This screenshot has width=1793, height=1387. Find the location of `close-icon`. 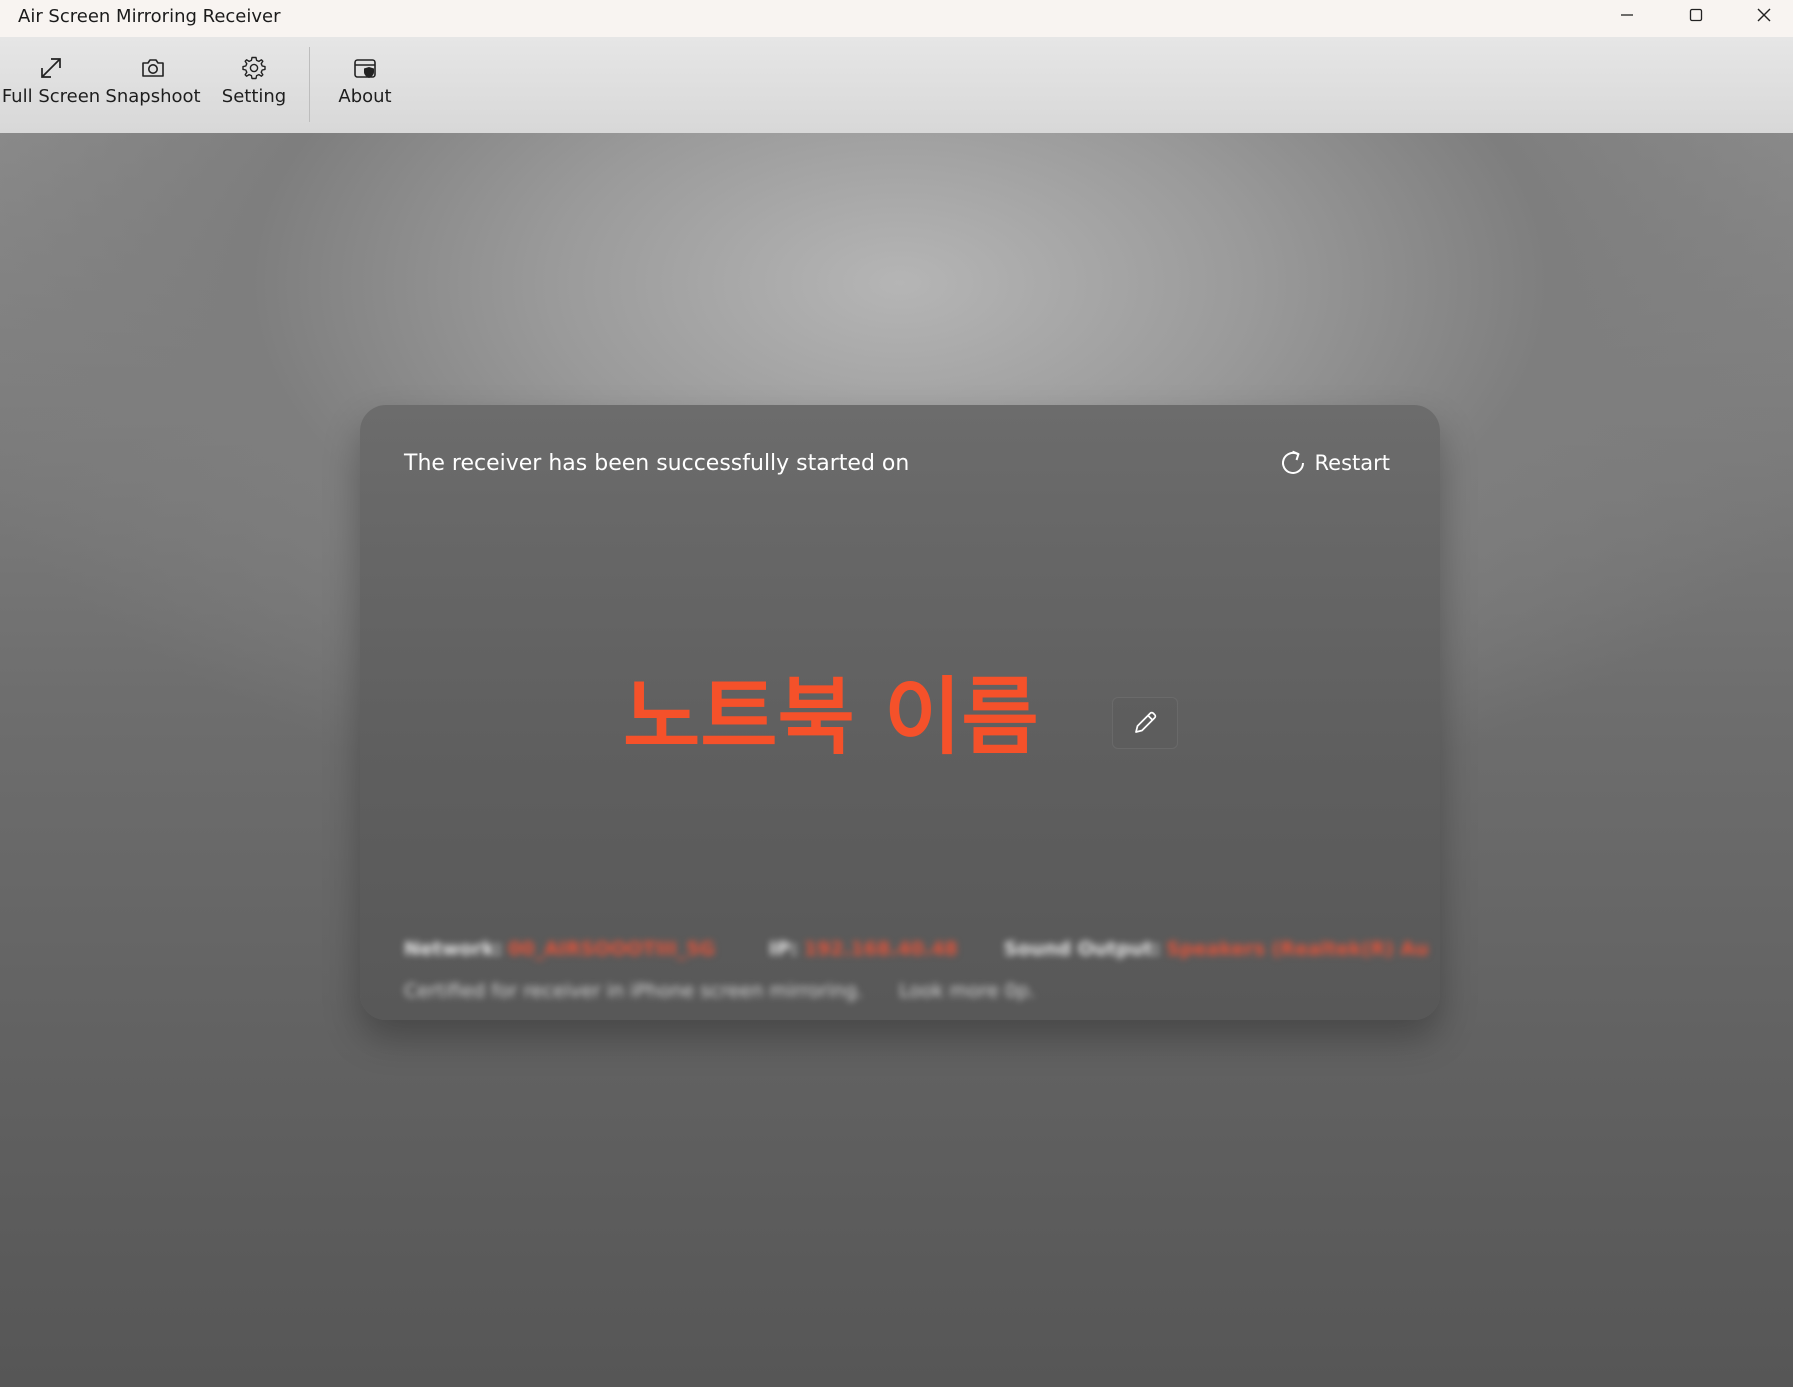

close-icon is located at coordinates (1764, 15).